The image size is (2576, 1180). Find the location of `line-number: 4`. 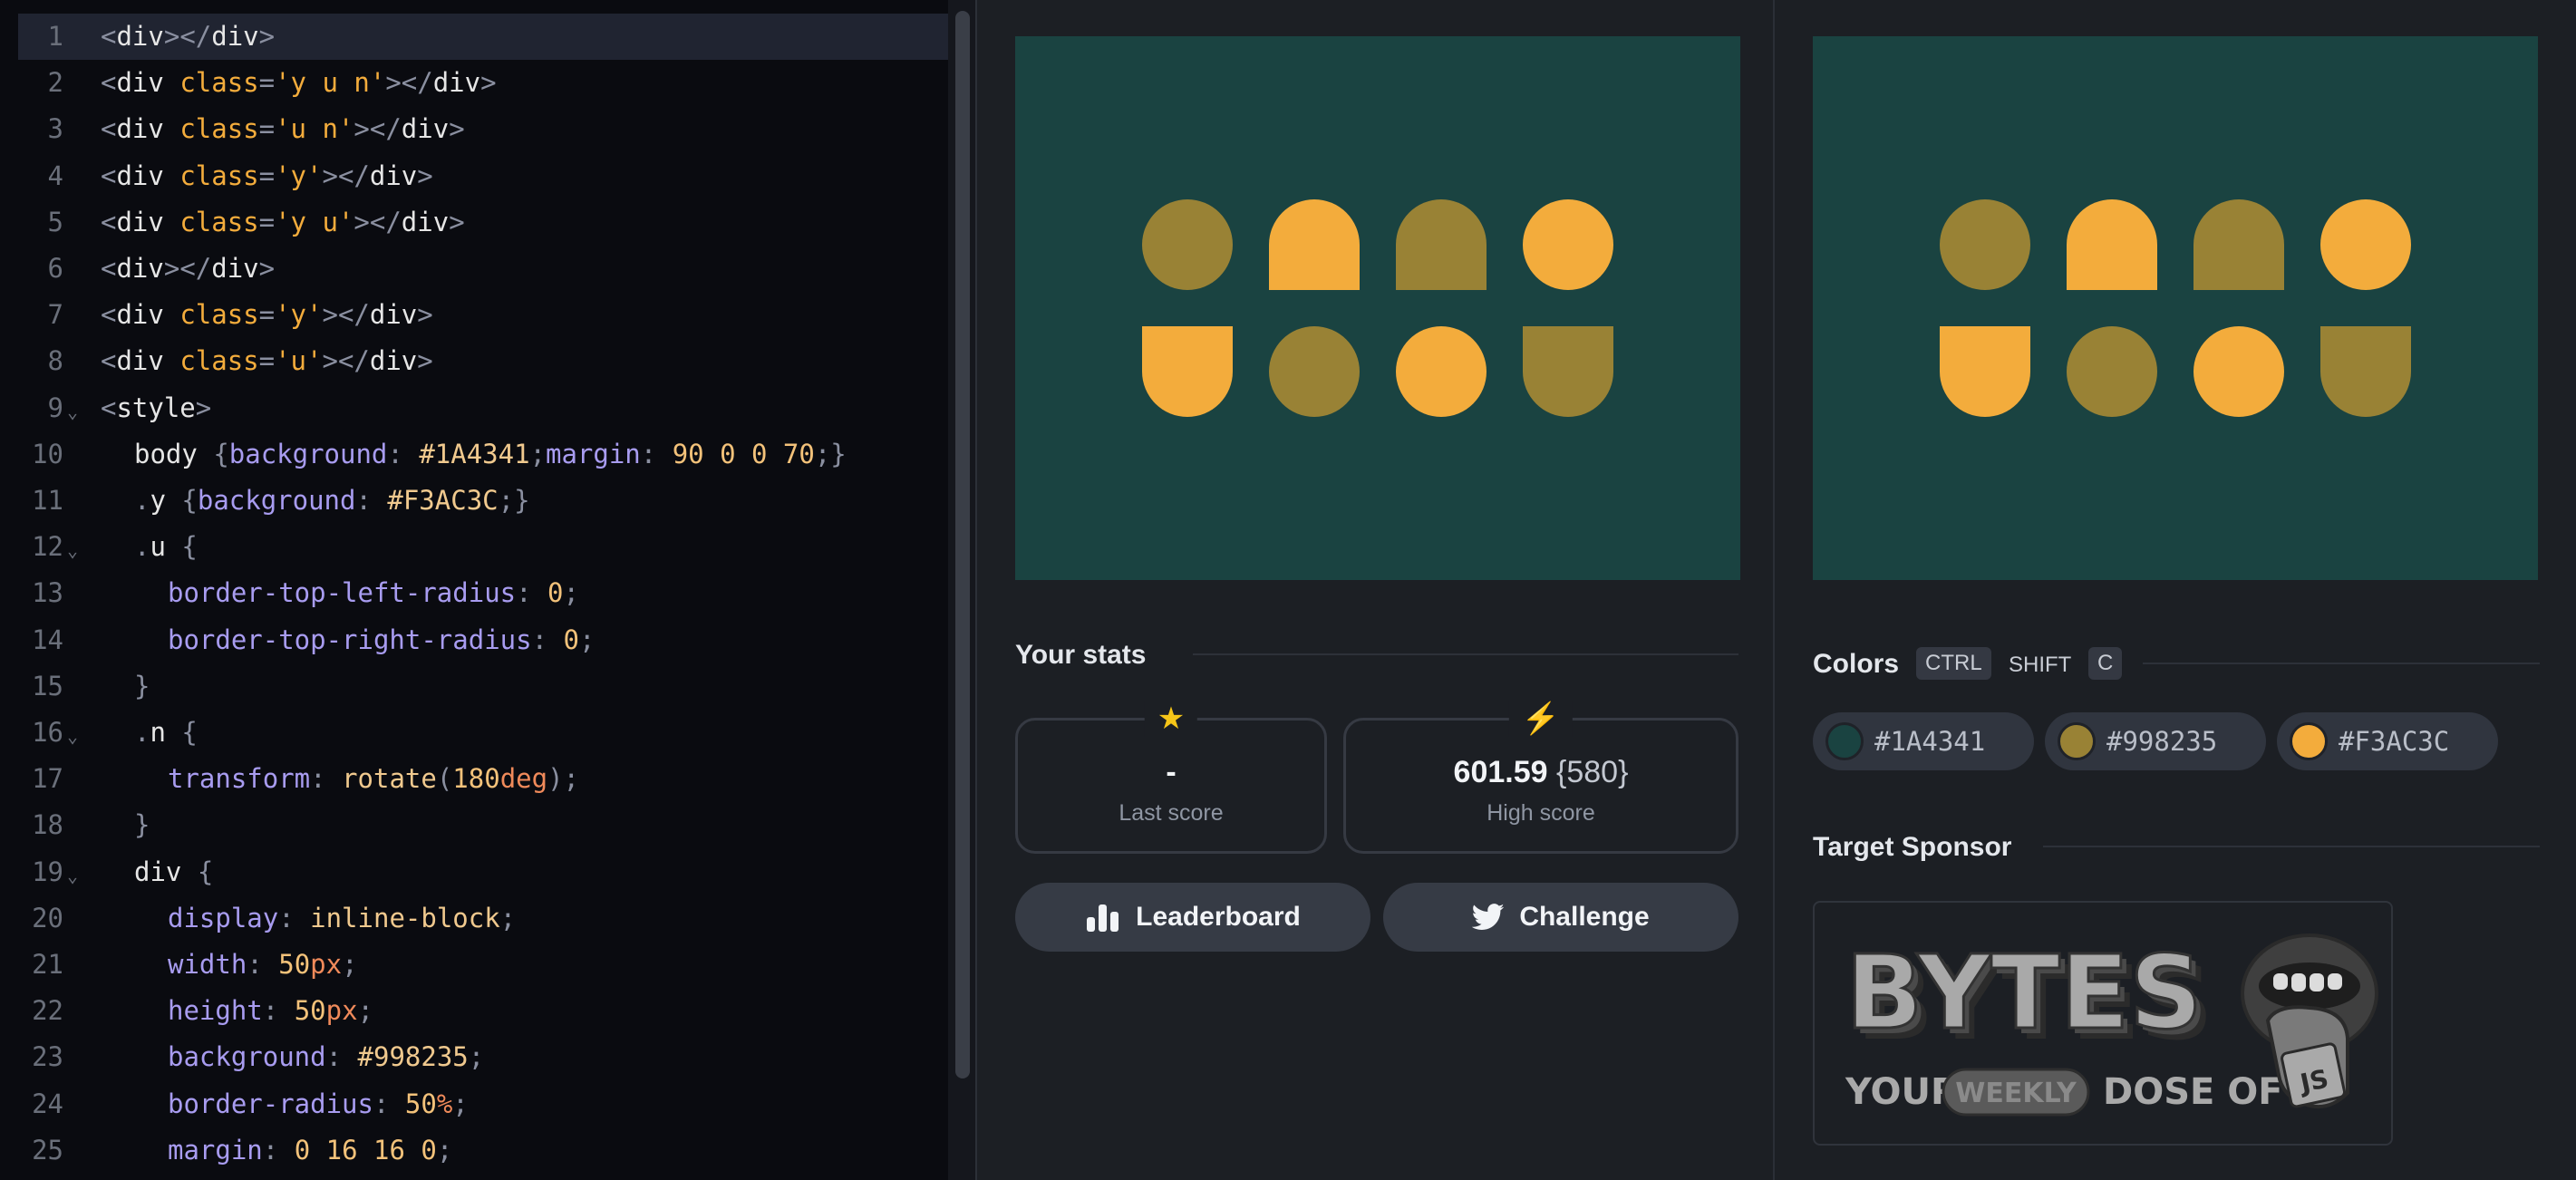

line-number: 4 is located at coordinates (55, 176).